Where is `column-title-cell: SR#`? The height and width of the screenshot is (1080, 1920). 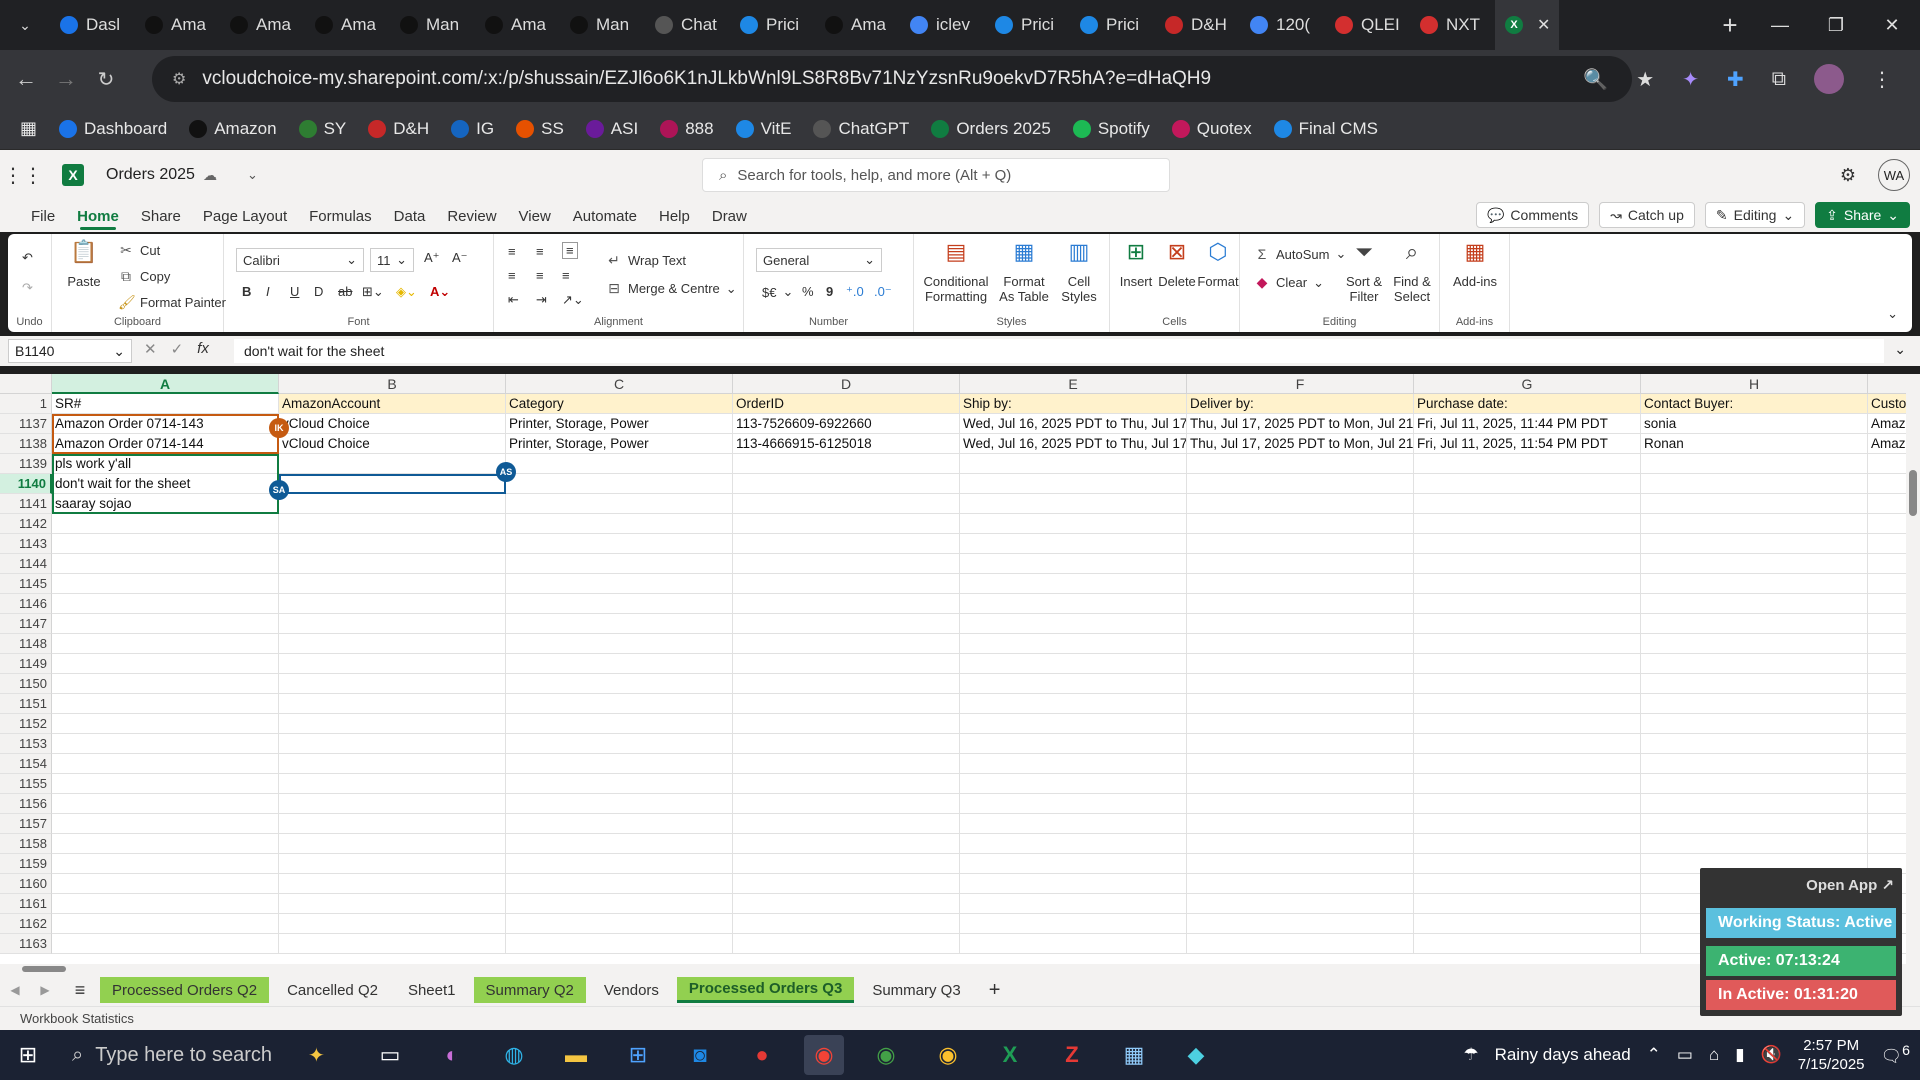 column-title-cell: SR# is located at coordinates (165, 404).